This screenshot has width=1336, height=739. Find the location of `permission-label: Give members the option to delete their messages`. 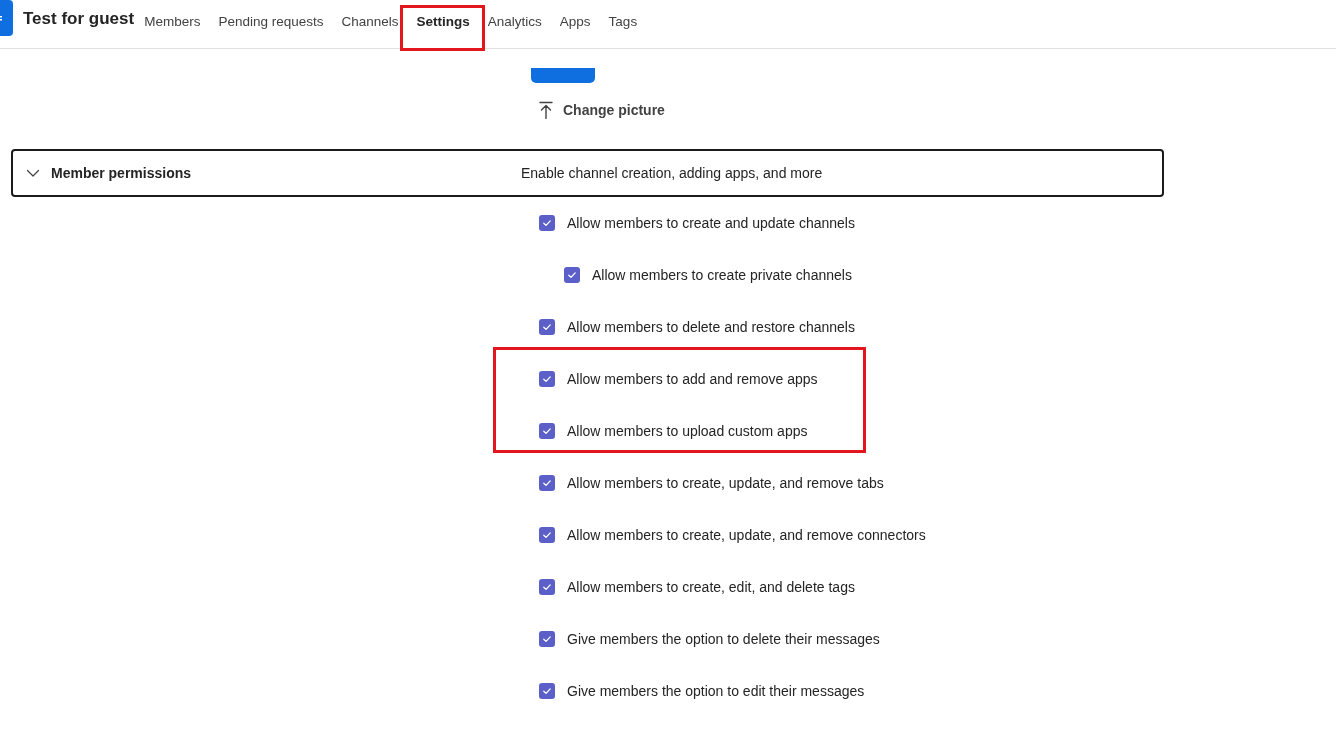

permission-label: Give members the option to delete their messages is located at coordinates (723, 639).